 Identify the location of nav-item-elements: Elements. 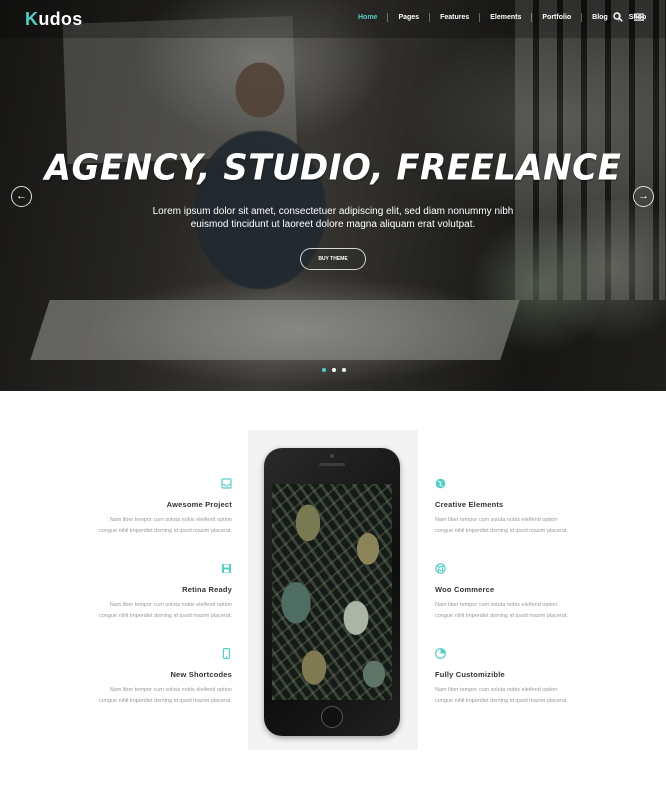
(506, 17).